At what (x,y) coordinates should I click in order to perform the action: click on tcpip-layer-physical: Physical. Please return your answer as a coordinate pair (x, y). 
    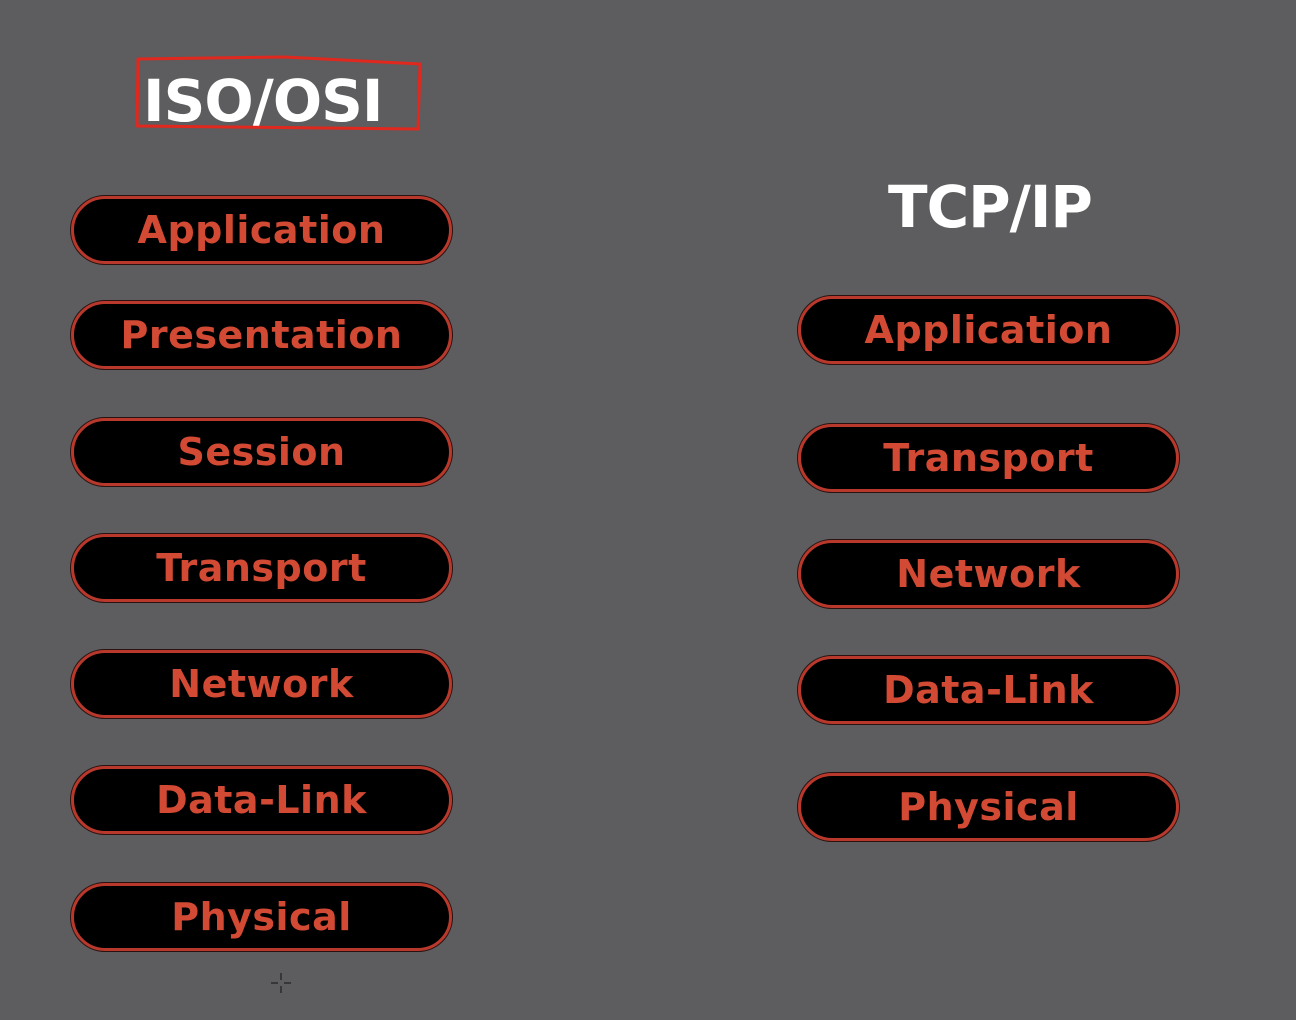
    Looking at the image, I should click on (988, 807).